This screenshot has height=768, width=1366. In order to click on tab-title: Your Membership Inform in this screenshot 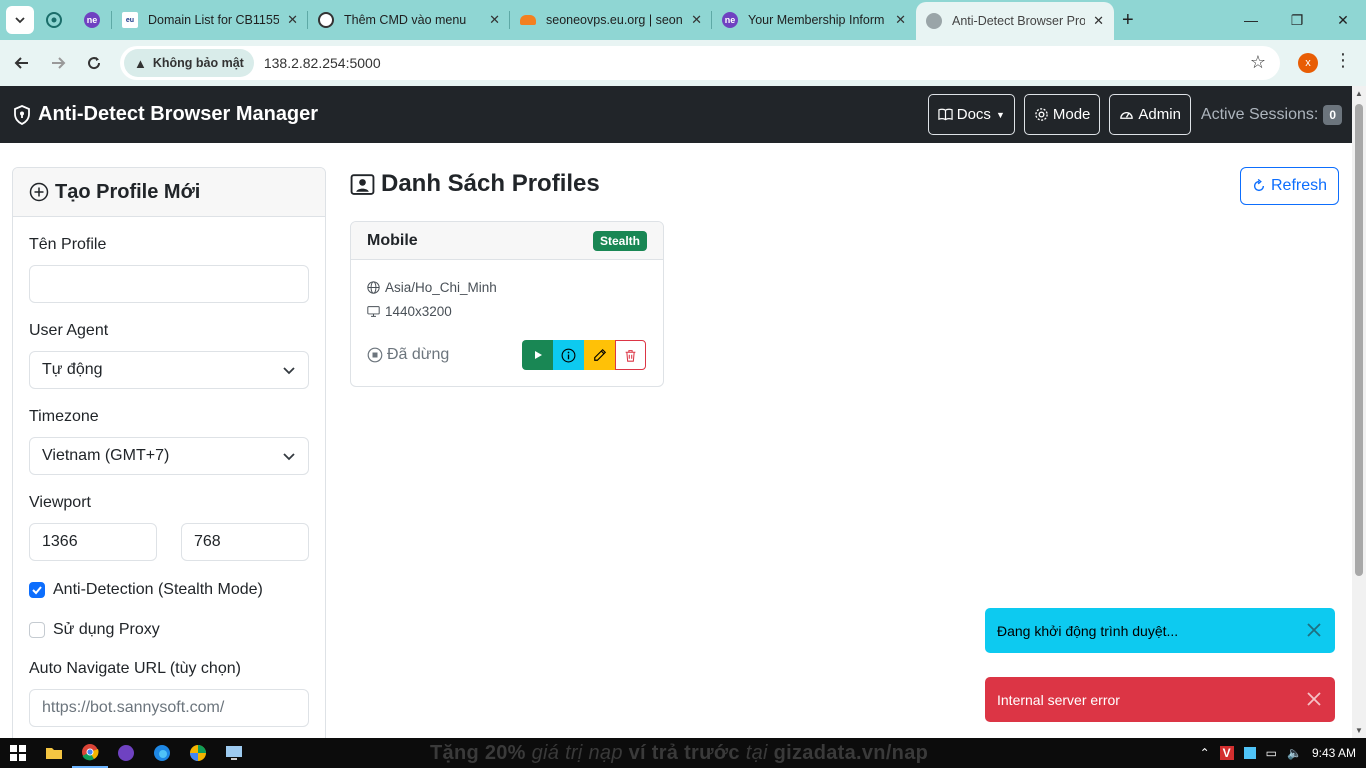, I will do `click(816, 20)`.